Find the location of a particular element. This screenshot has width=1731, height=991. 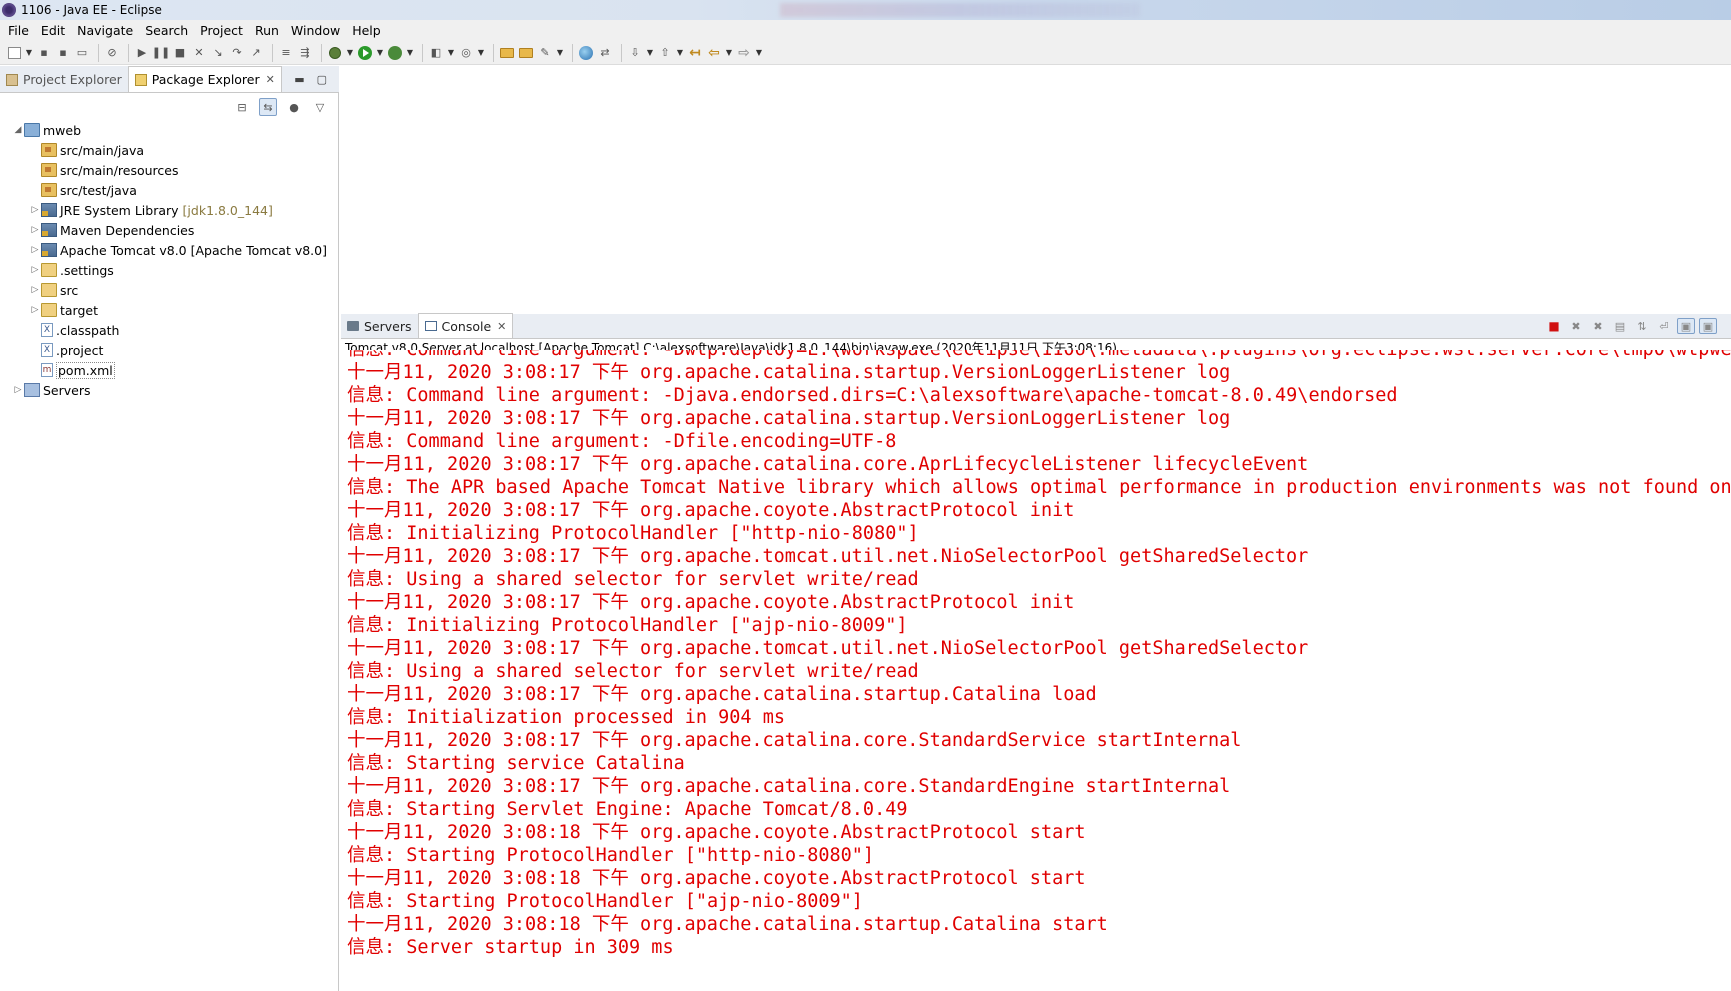

tree-item: ▷ src is located at coordinates (169, 290).